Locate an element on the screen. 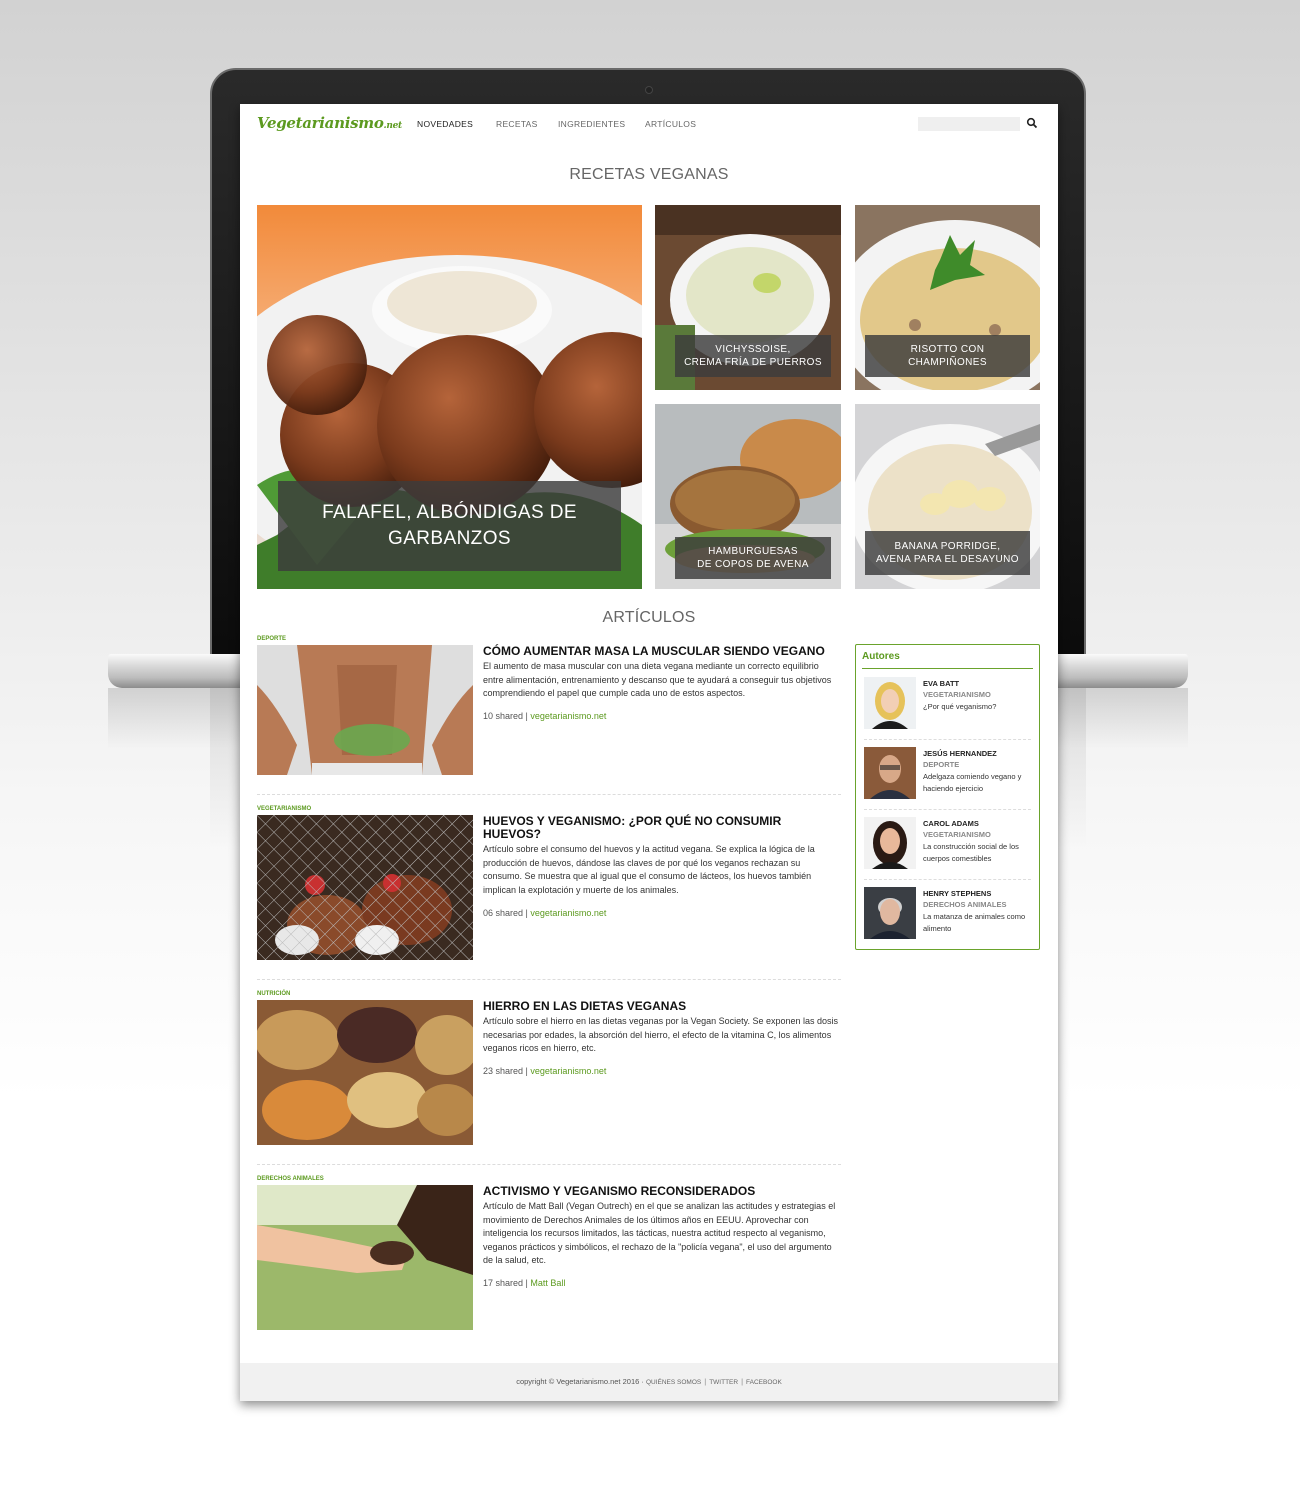  nav-item-novedades: NOVEDADES is located at coordinates (445, 124).